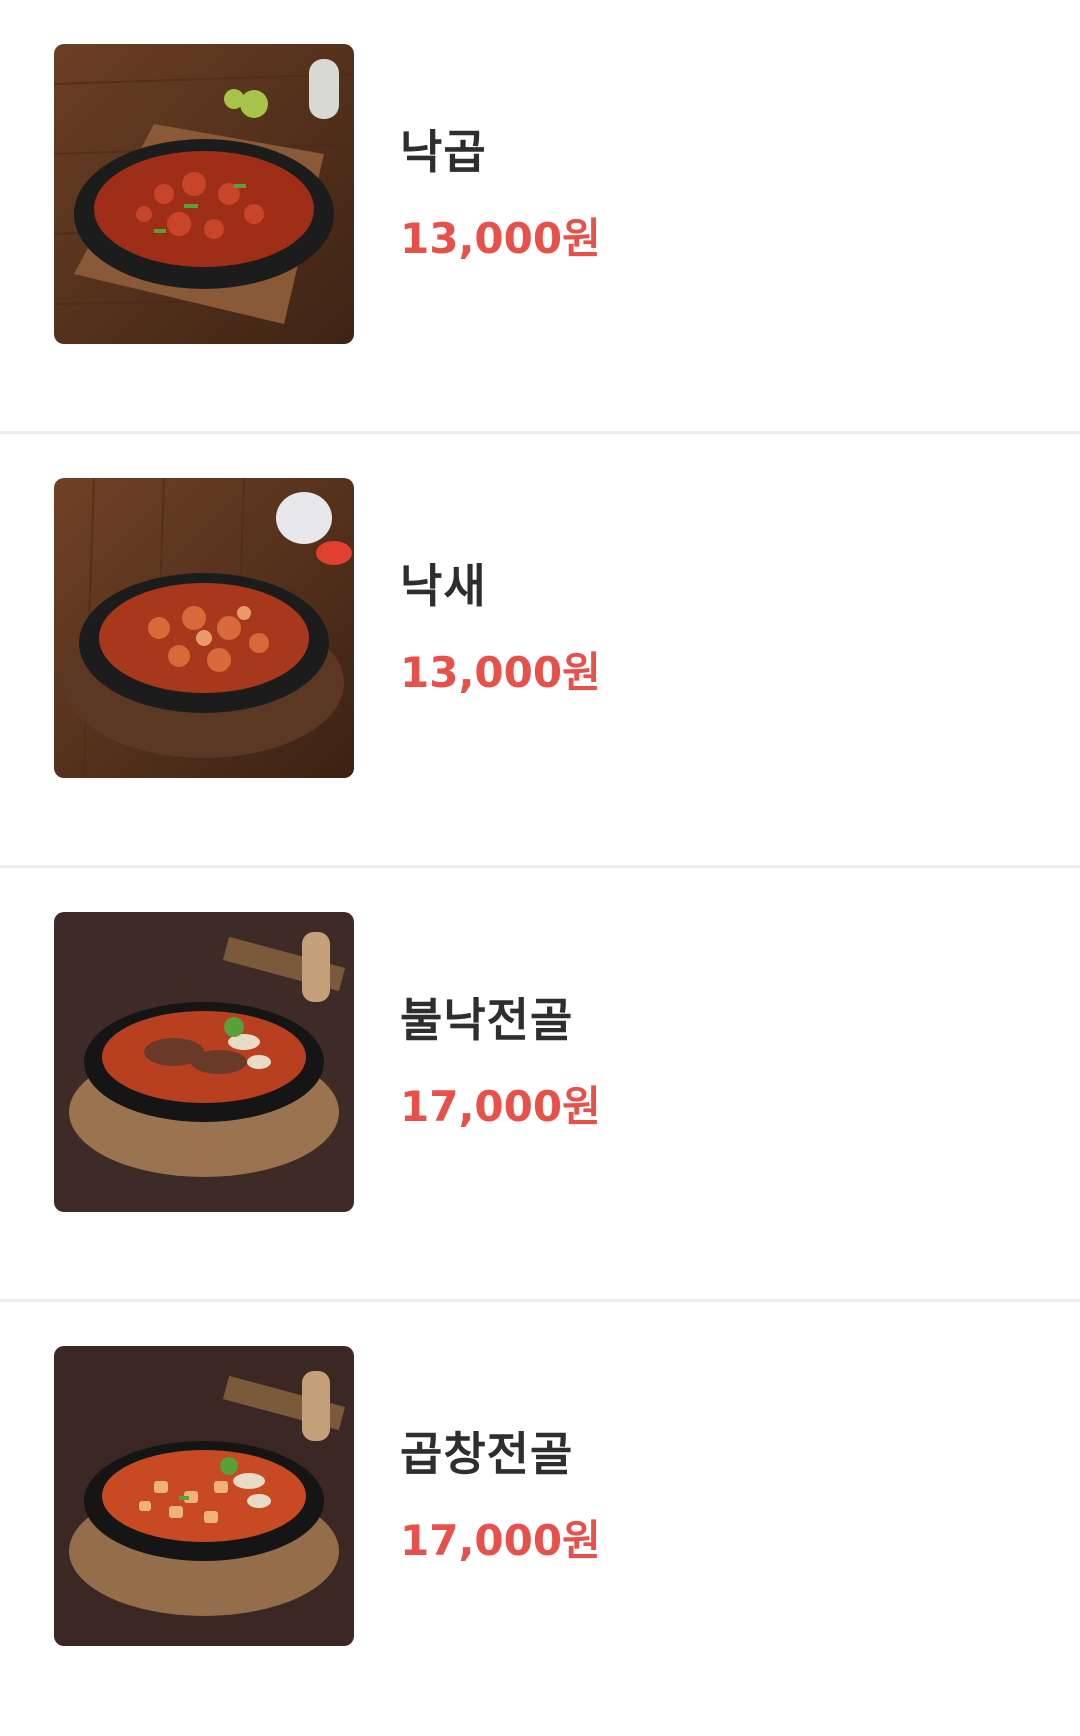 This screenshot has width=1080, height=1736. I want to click on item-name: 불낙전골, so click(487, 1020).